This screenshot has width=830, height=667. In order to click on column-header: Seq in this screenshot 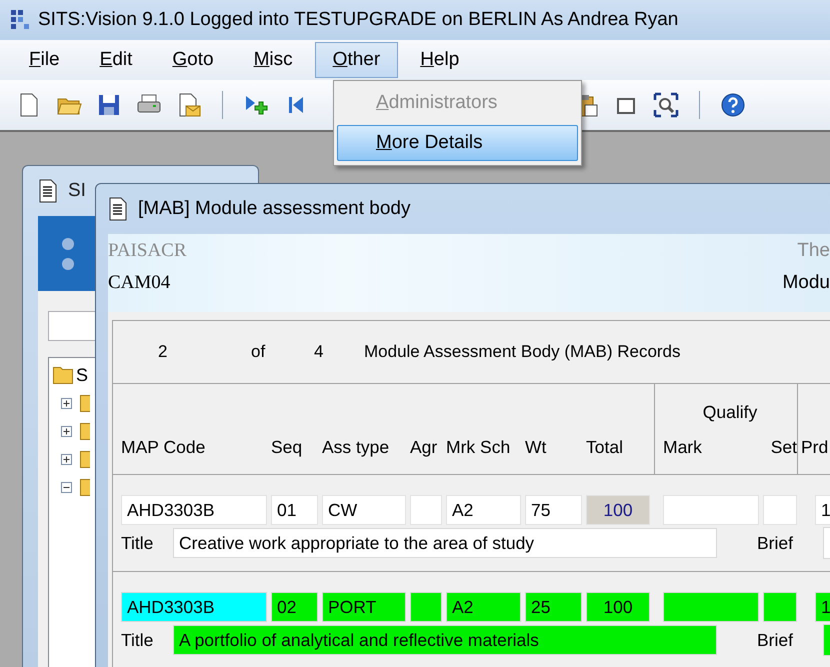, I will do `click(286, 447)`.